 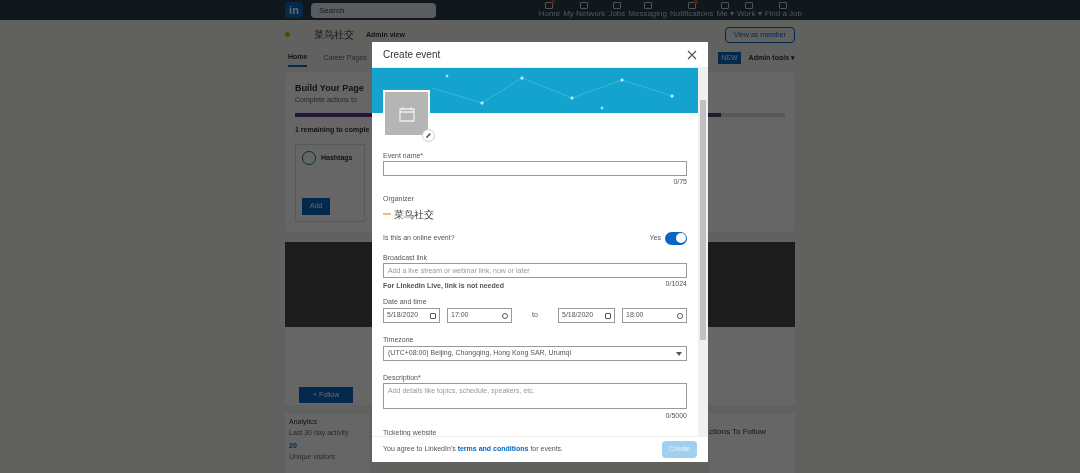 I want to click on card-title: Build Your Page, so click(x=330, y=88).